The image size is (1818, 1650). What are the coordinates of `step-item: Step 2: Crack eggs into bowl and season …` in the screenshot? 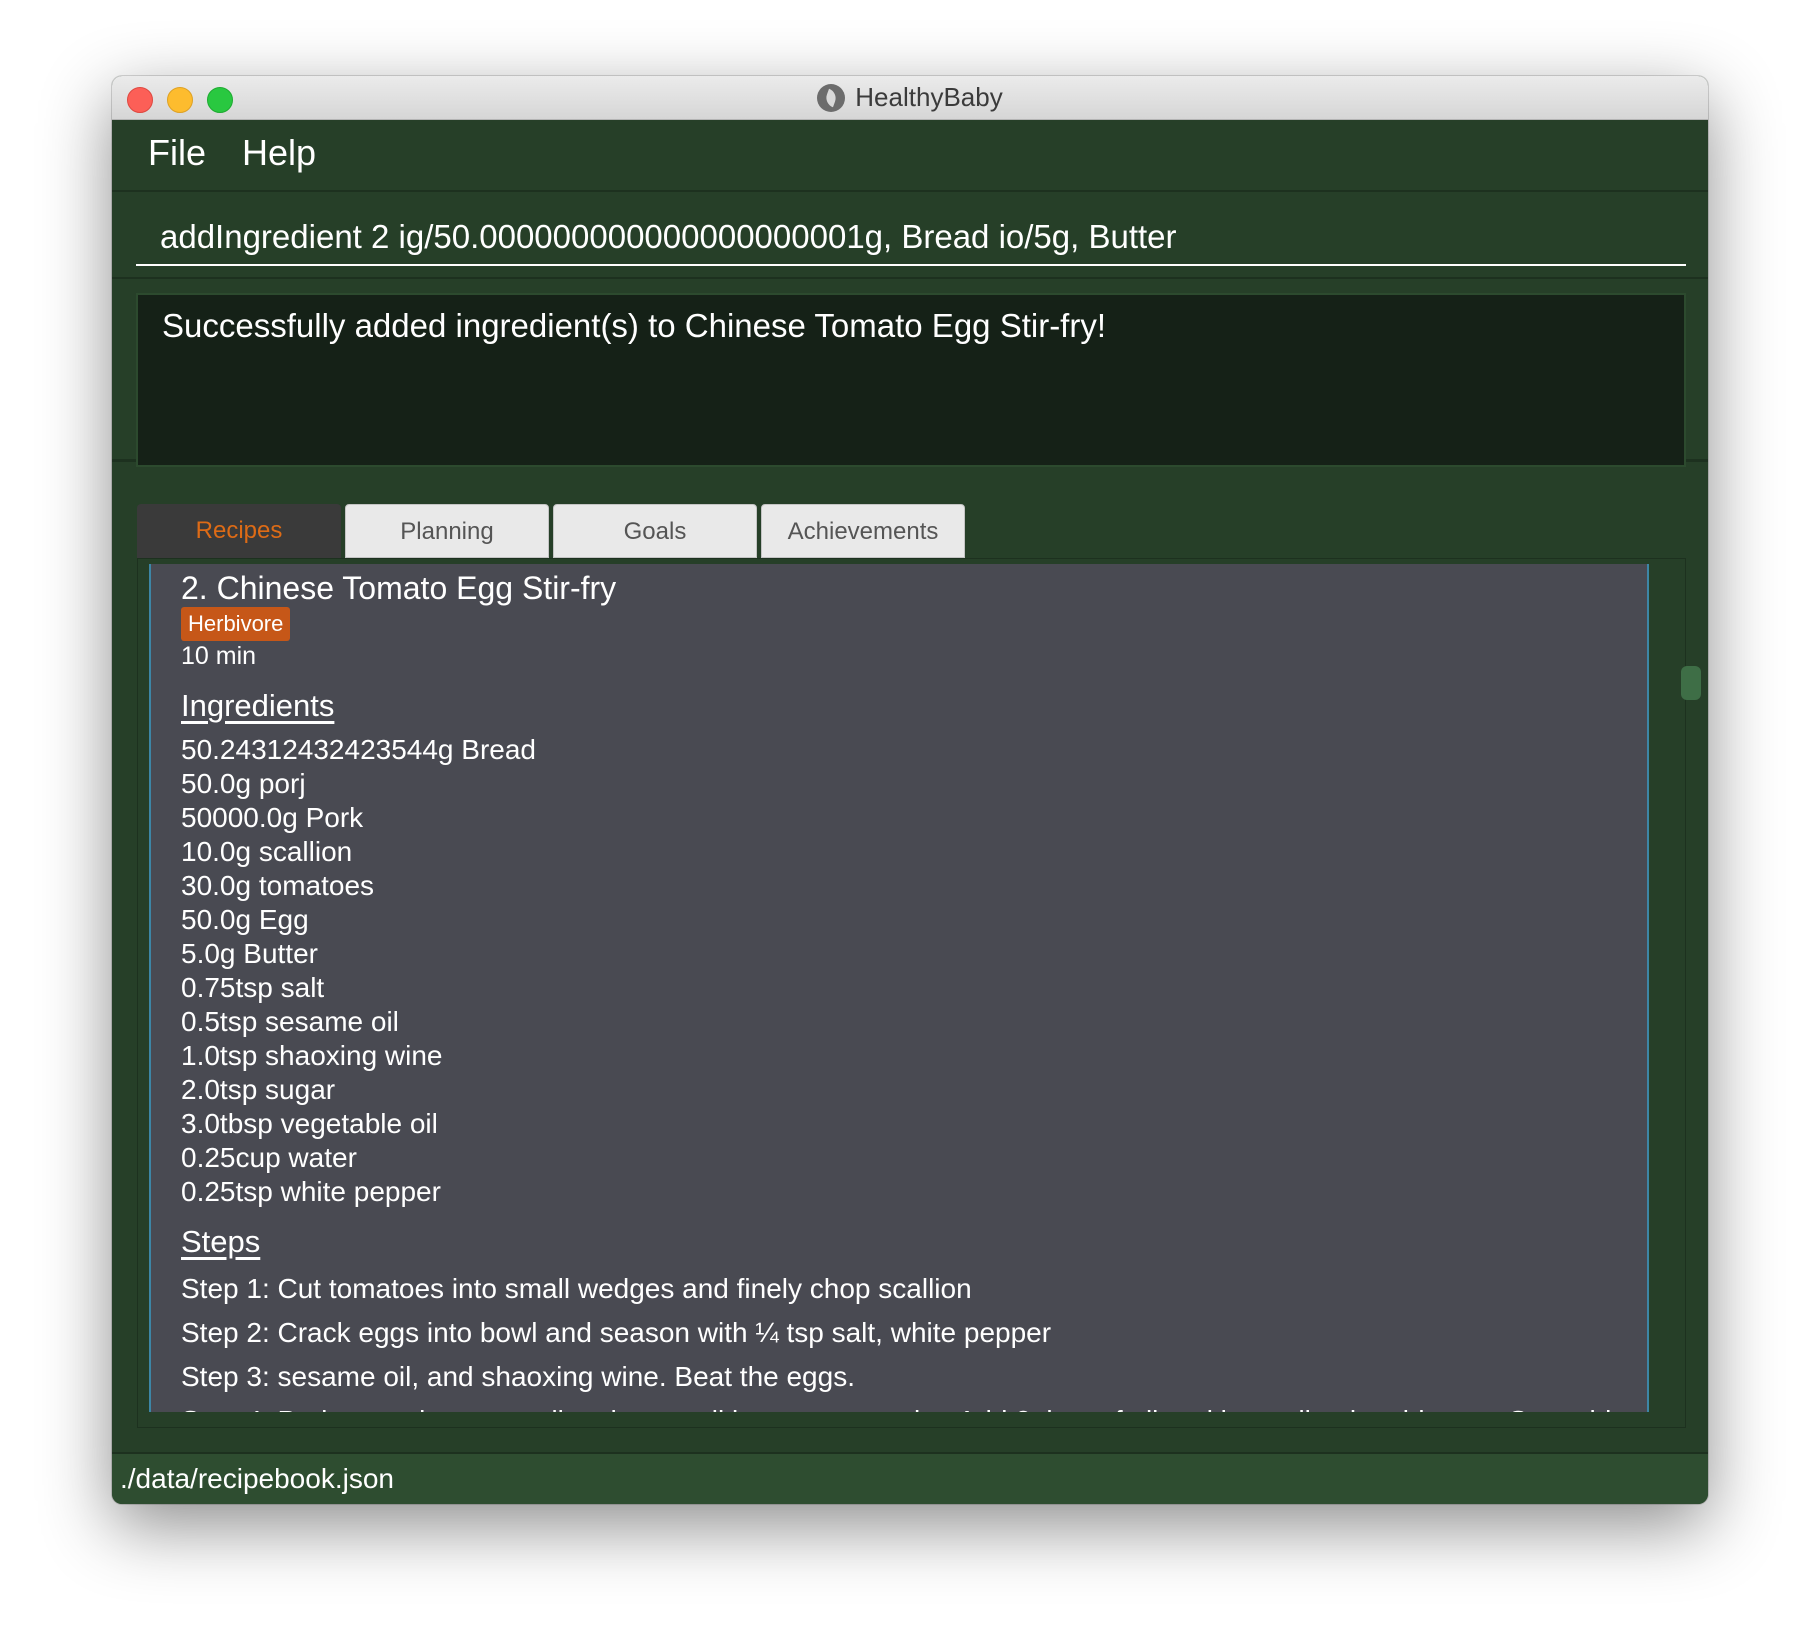 It's located at (616, 1332).